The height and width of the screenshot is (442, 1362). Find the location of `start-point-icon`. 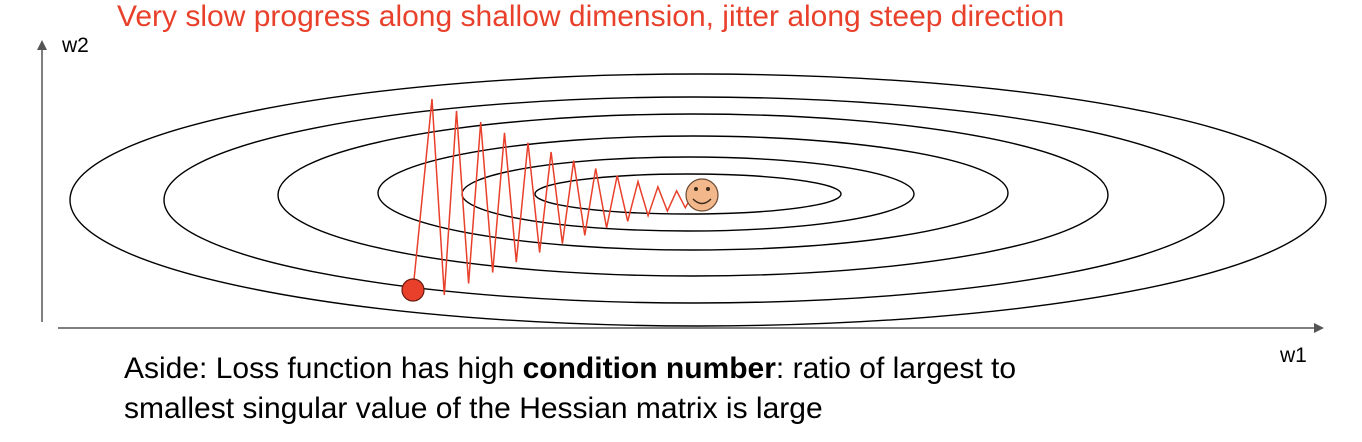

start-point-icon is located at coordinates (413, 290).